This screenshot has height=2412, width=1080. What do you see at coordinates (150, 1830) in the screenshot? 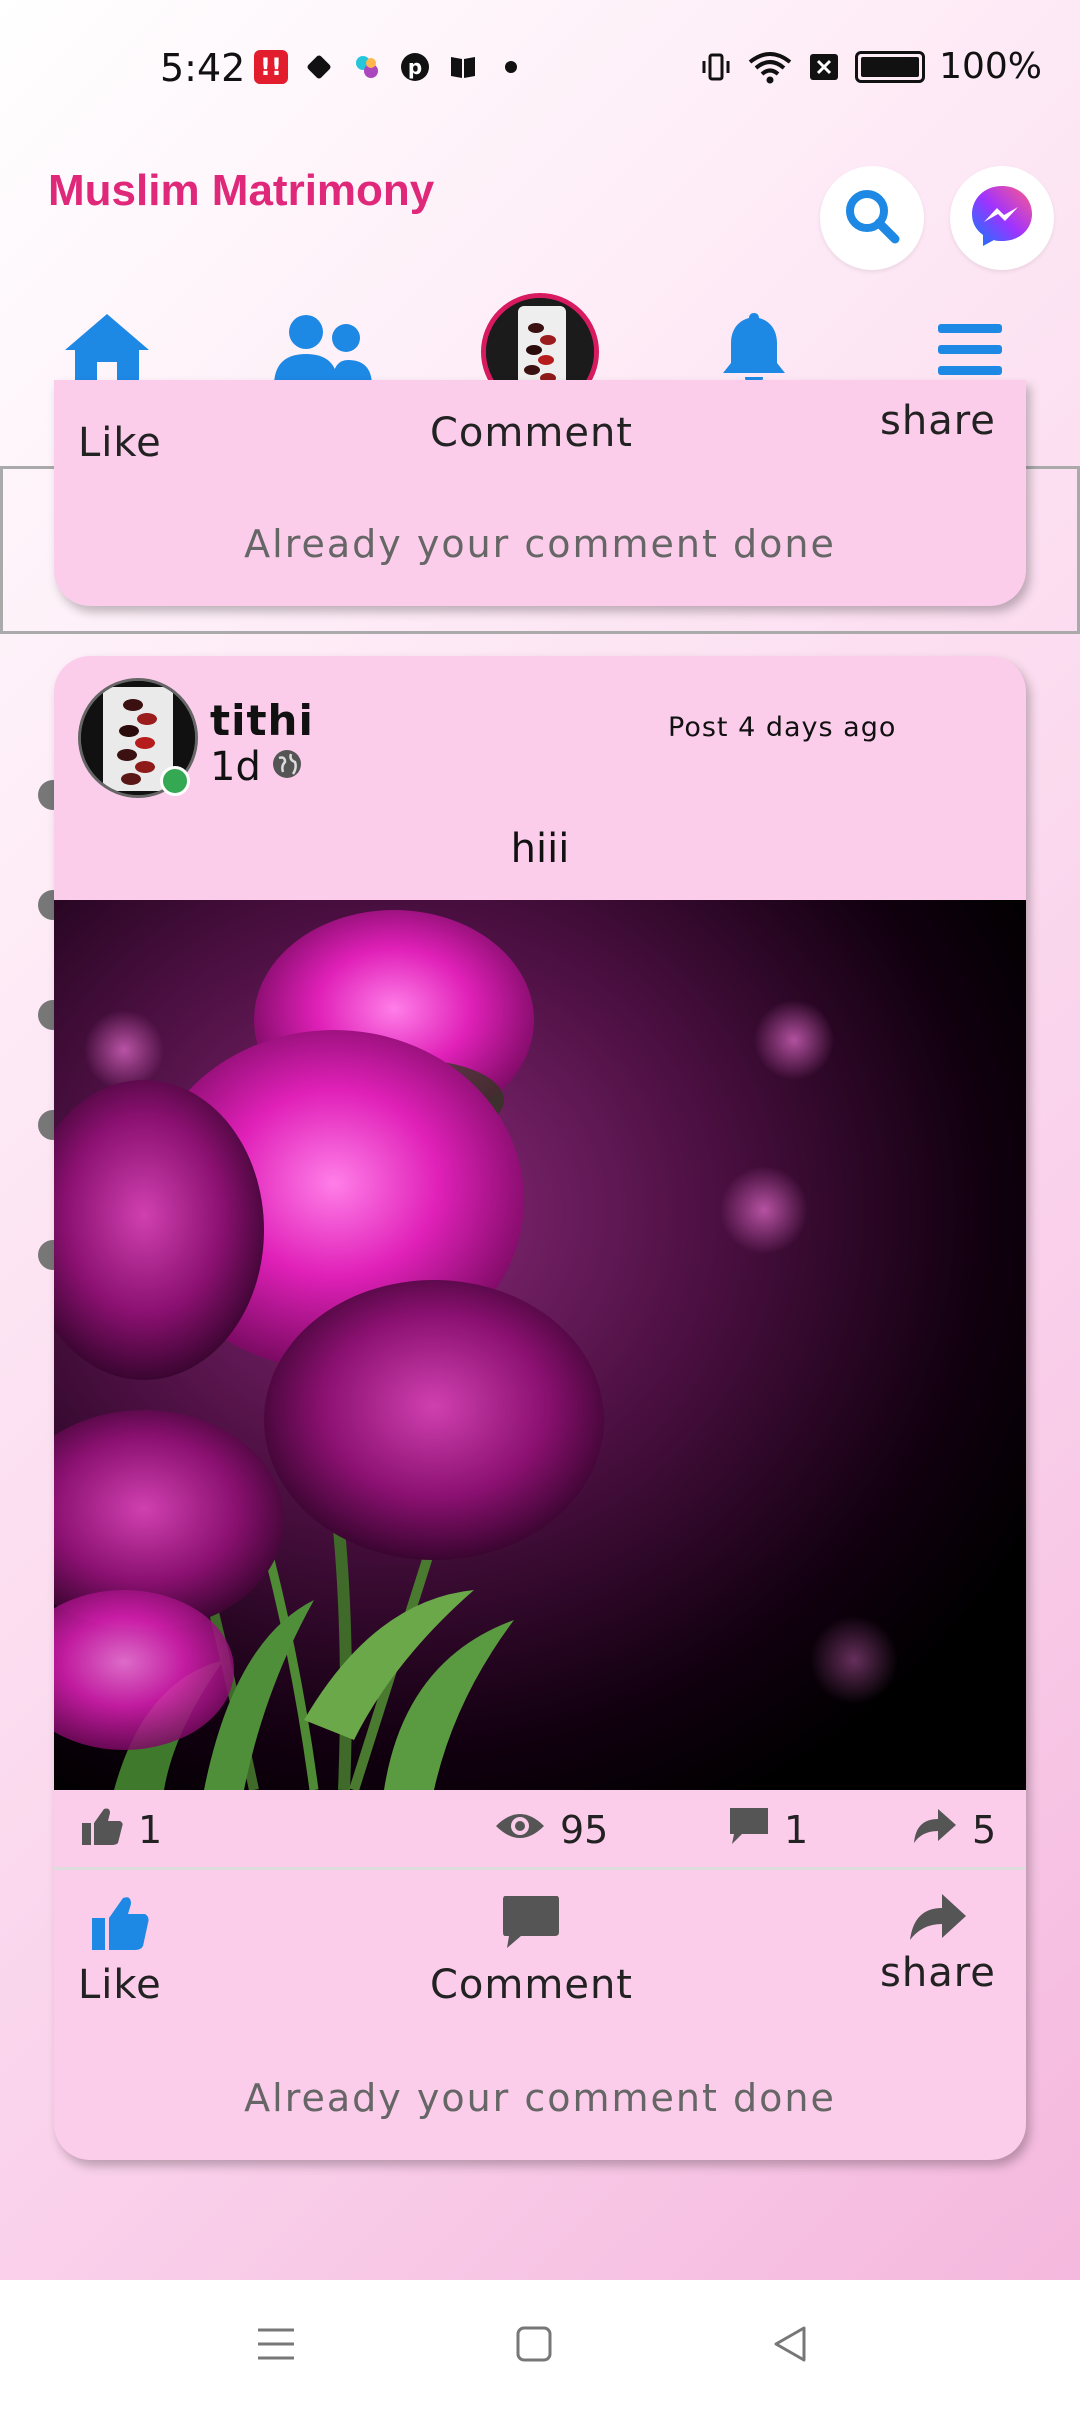
I see `likes-count-text: 1` at bounding box center [150, 1830].